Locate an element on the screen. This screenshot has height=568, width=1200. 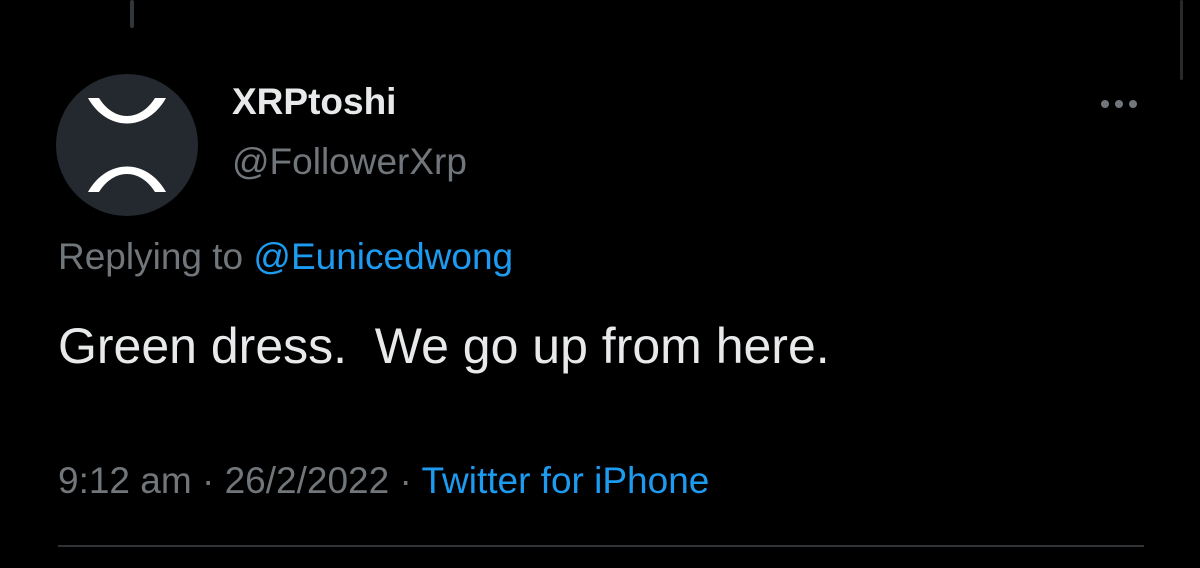
tweet-metadata: 9:12 am · 26/2/2022 · Twitter for iPhone is located at coordinates (383, 481).